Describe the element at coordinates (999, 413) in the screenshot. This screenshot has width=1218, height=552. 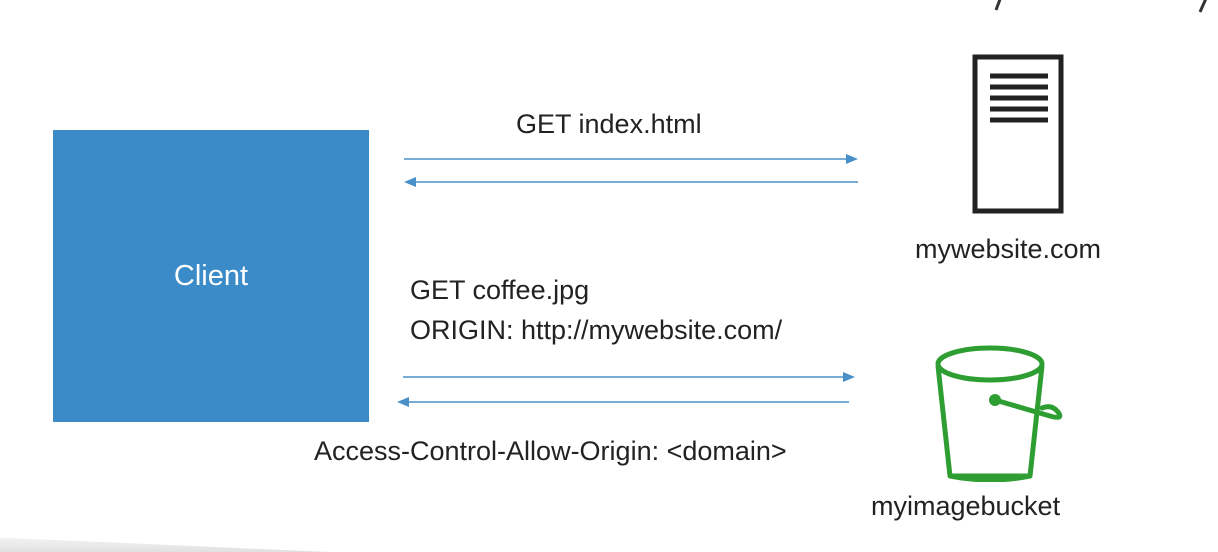
I see `s3-bucket-icon` at that location.